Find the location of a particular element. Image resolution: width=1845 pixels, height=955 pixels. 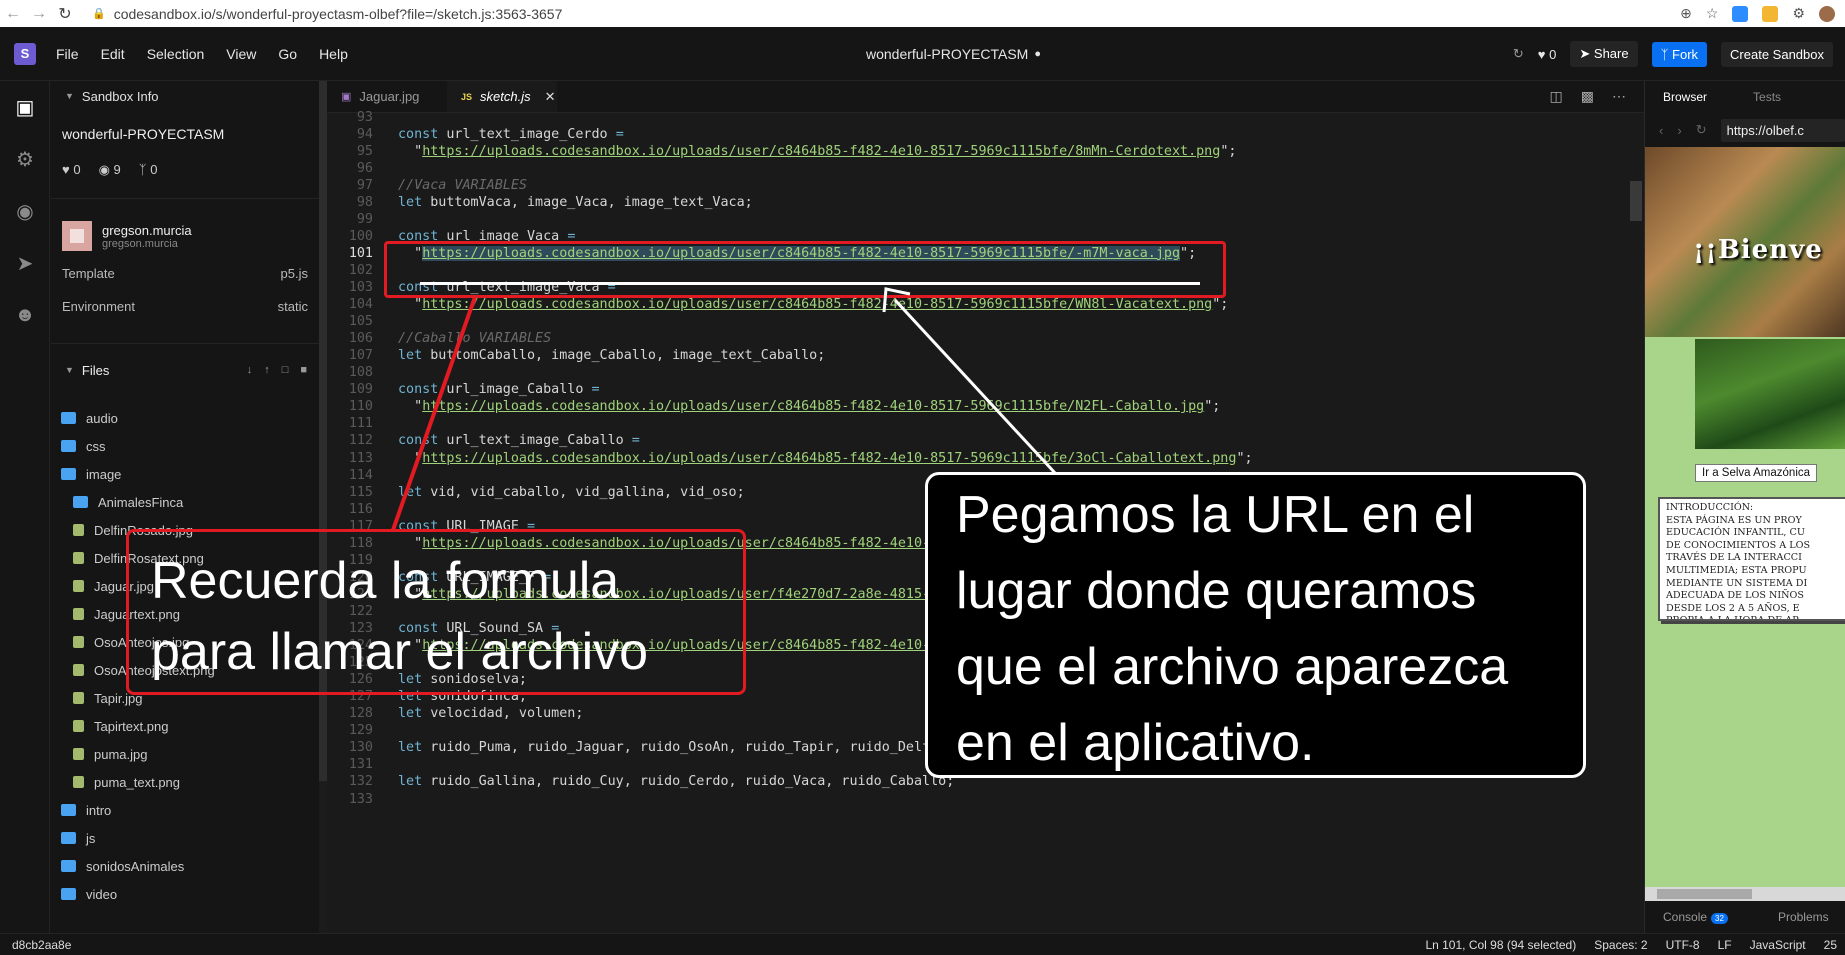

intro-line: DE CONOCIMIENTOS A LOS is located at coordinates (1738, 545).